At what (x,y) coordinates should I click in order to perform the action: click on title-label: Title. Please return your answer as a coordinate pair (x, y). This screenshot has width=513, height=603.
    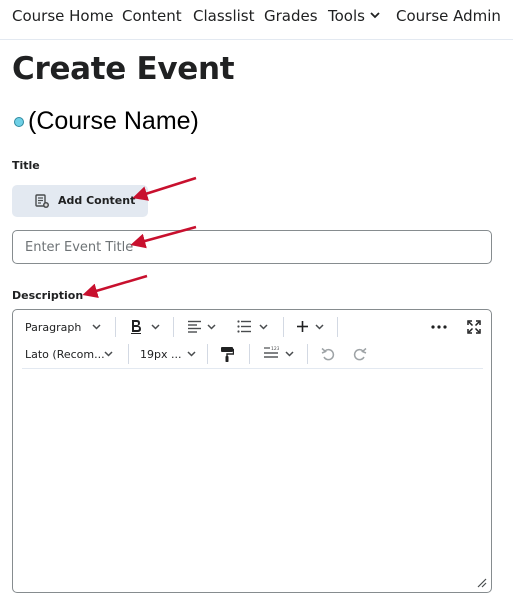
    Looking at the image, I should click on (26, 165).